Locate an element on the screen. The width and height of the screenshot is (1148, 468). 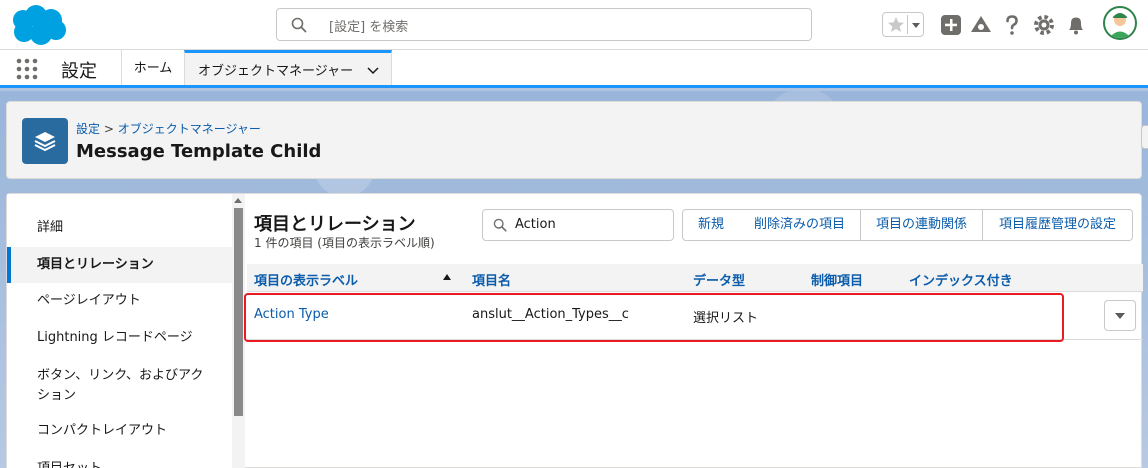
page-title: Message Template Child is located at coordinates (199, 151).